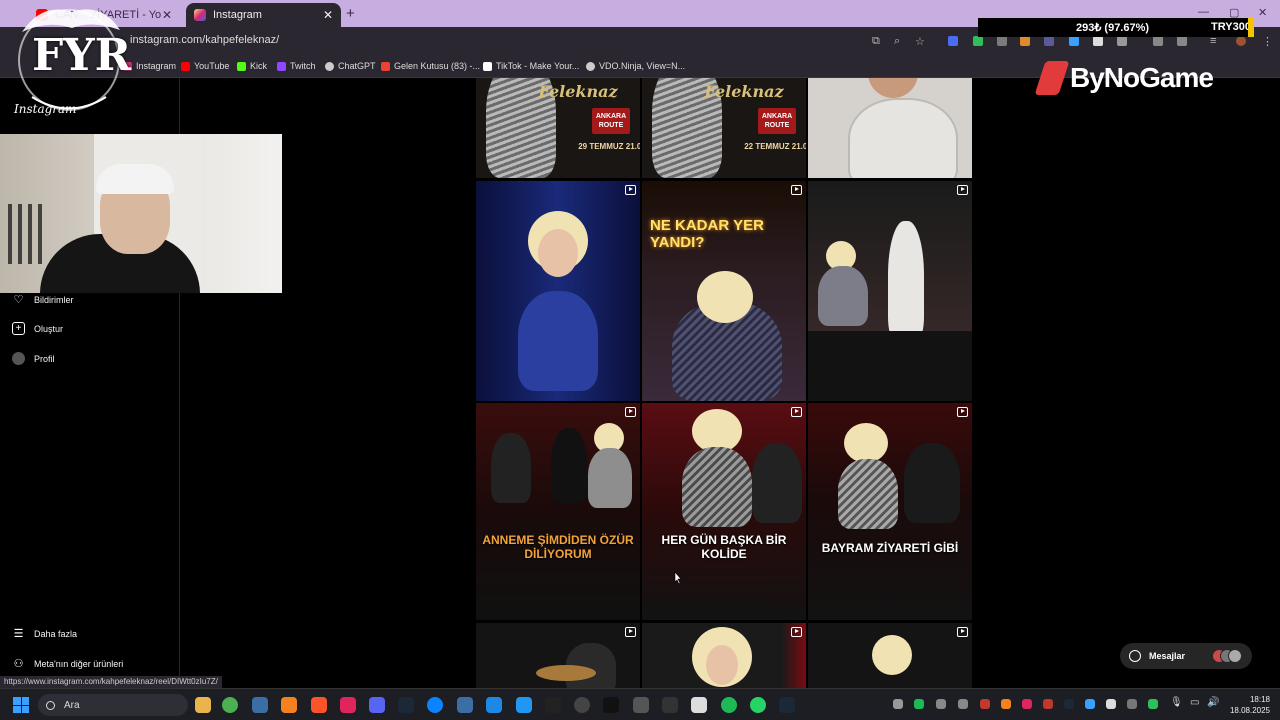  What do you see at coordinates (350, 66) in the screenshot?
I see `bookmark-chatgpt: ChatGPT` at bounding box center [350, 66].